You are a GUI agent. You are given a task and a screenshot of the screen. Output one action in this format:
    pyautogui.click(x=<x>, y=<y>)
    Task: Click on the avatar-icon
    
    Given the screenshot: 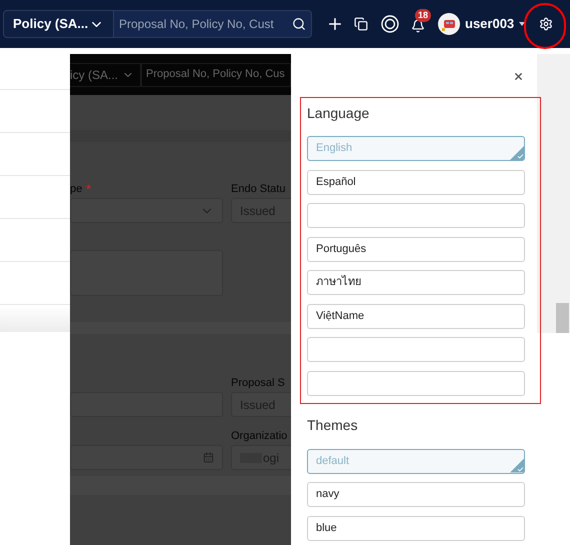 What is the action you would take?
    pyautogui.click(x=449, y=24)
    